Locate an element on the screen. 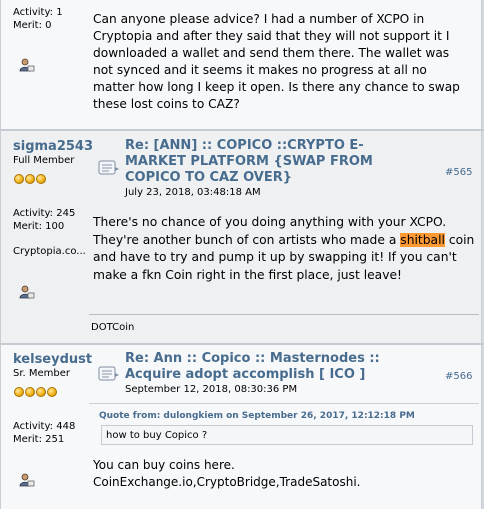 This screenshot has height=509, width=484. post-number-link: #565 is located at coordinates (458, 172).